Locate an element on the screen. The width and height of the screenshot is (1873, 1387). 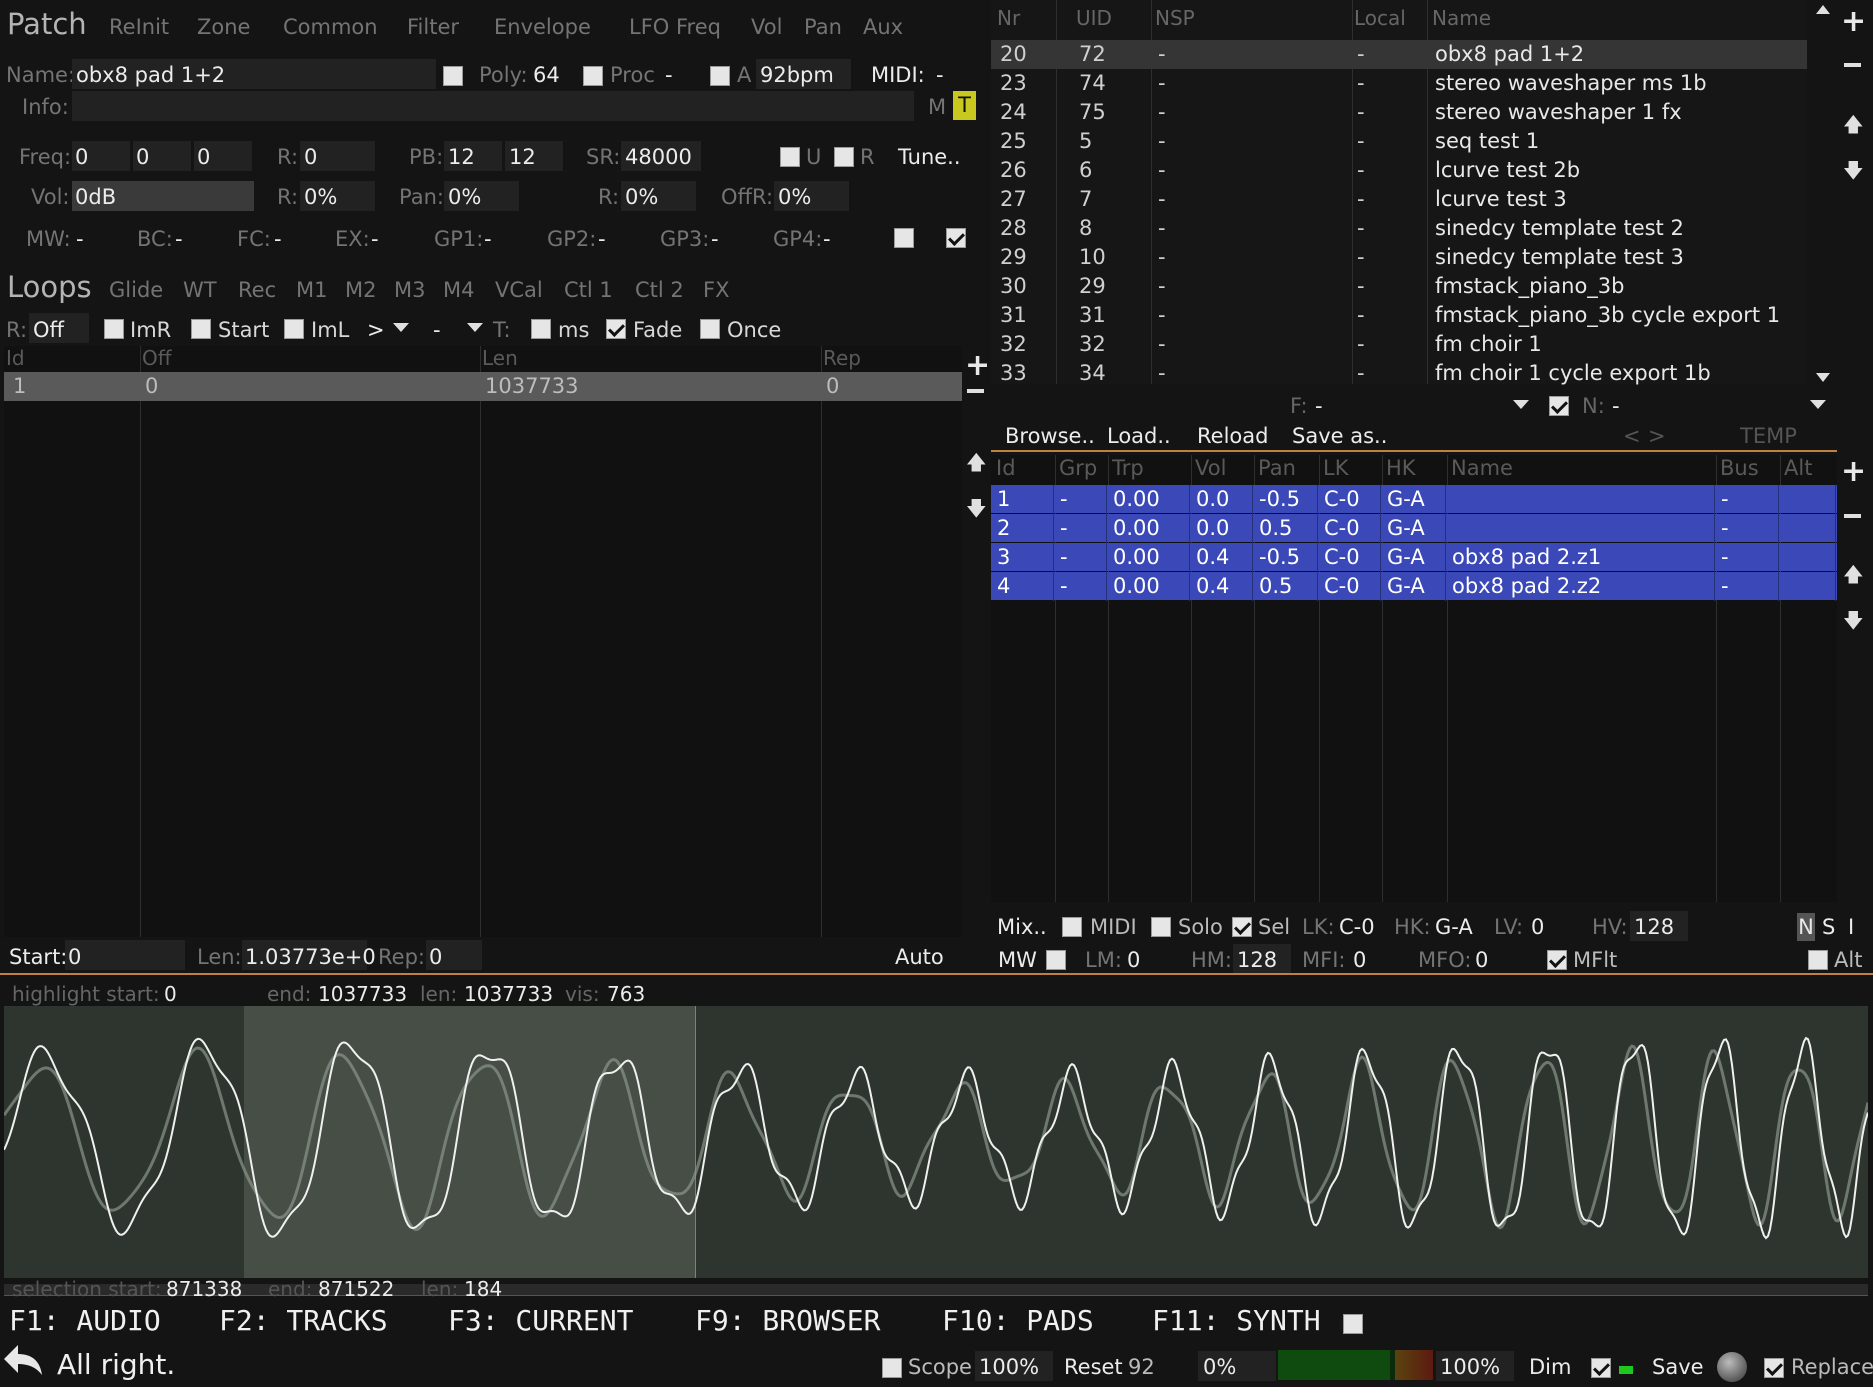
name-checkbox is located at coordinates (453, 76).